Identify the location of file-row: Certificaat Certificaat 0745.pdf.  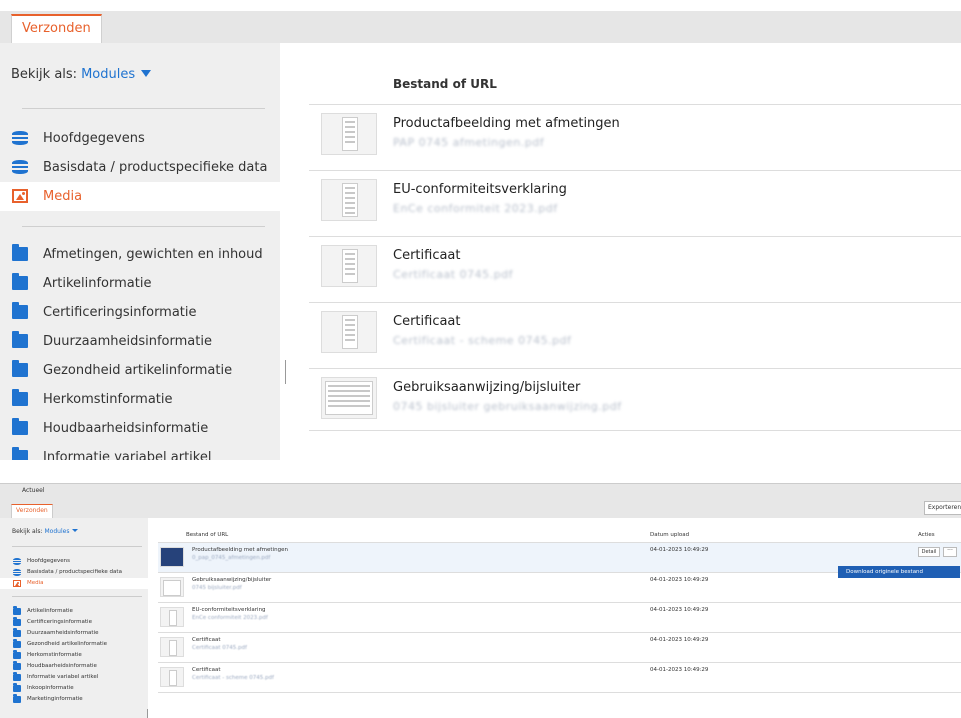
(635, 269).